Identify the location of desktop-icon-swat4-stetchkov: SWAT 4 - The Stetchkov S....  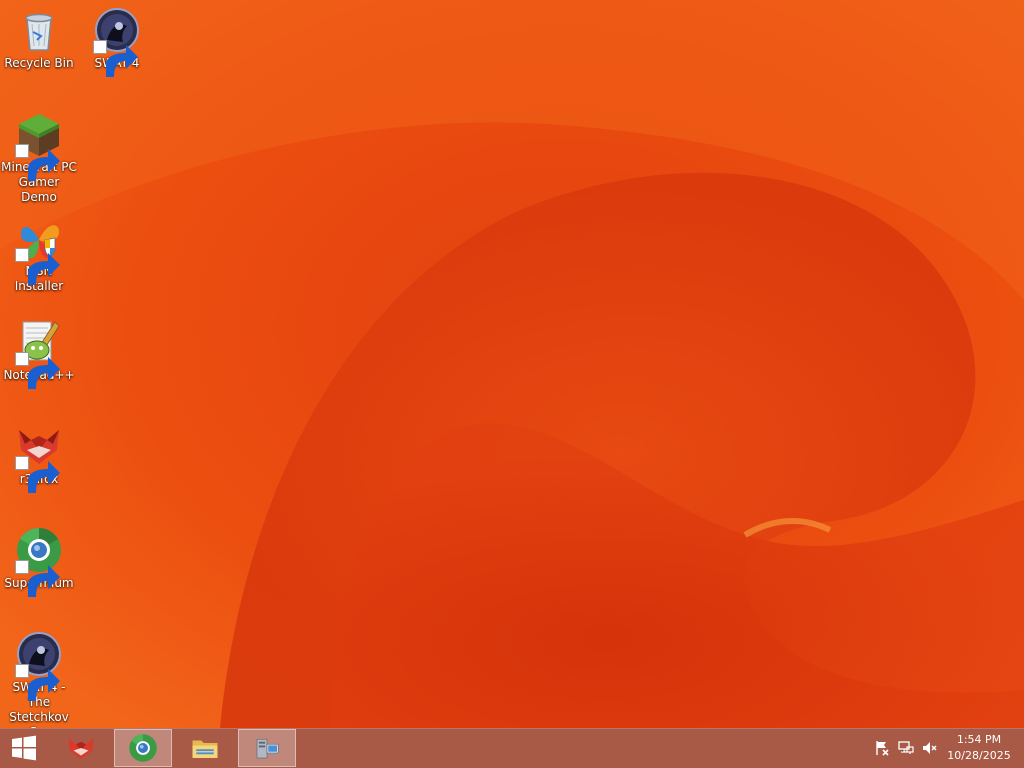
(39, 679).